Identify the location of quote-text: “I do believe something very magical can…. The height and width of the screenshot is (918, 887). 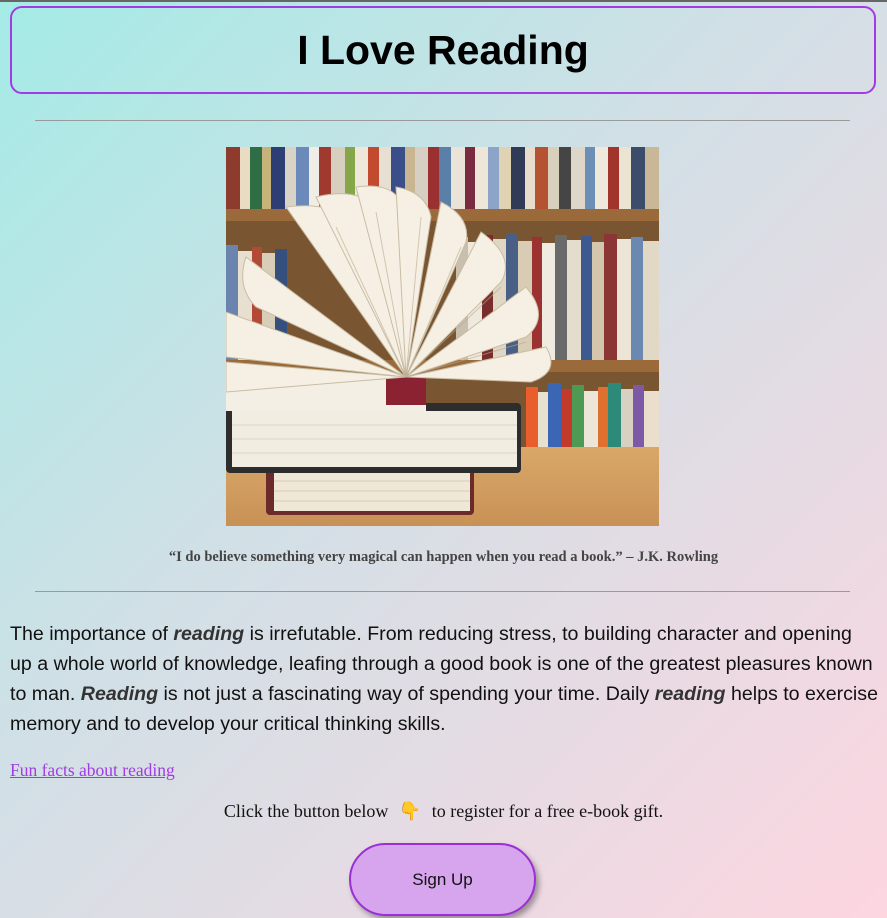
(443, 557).